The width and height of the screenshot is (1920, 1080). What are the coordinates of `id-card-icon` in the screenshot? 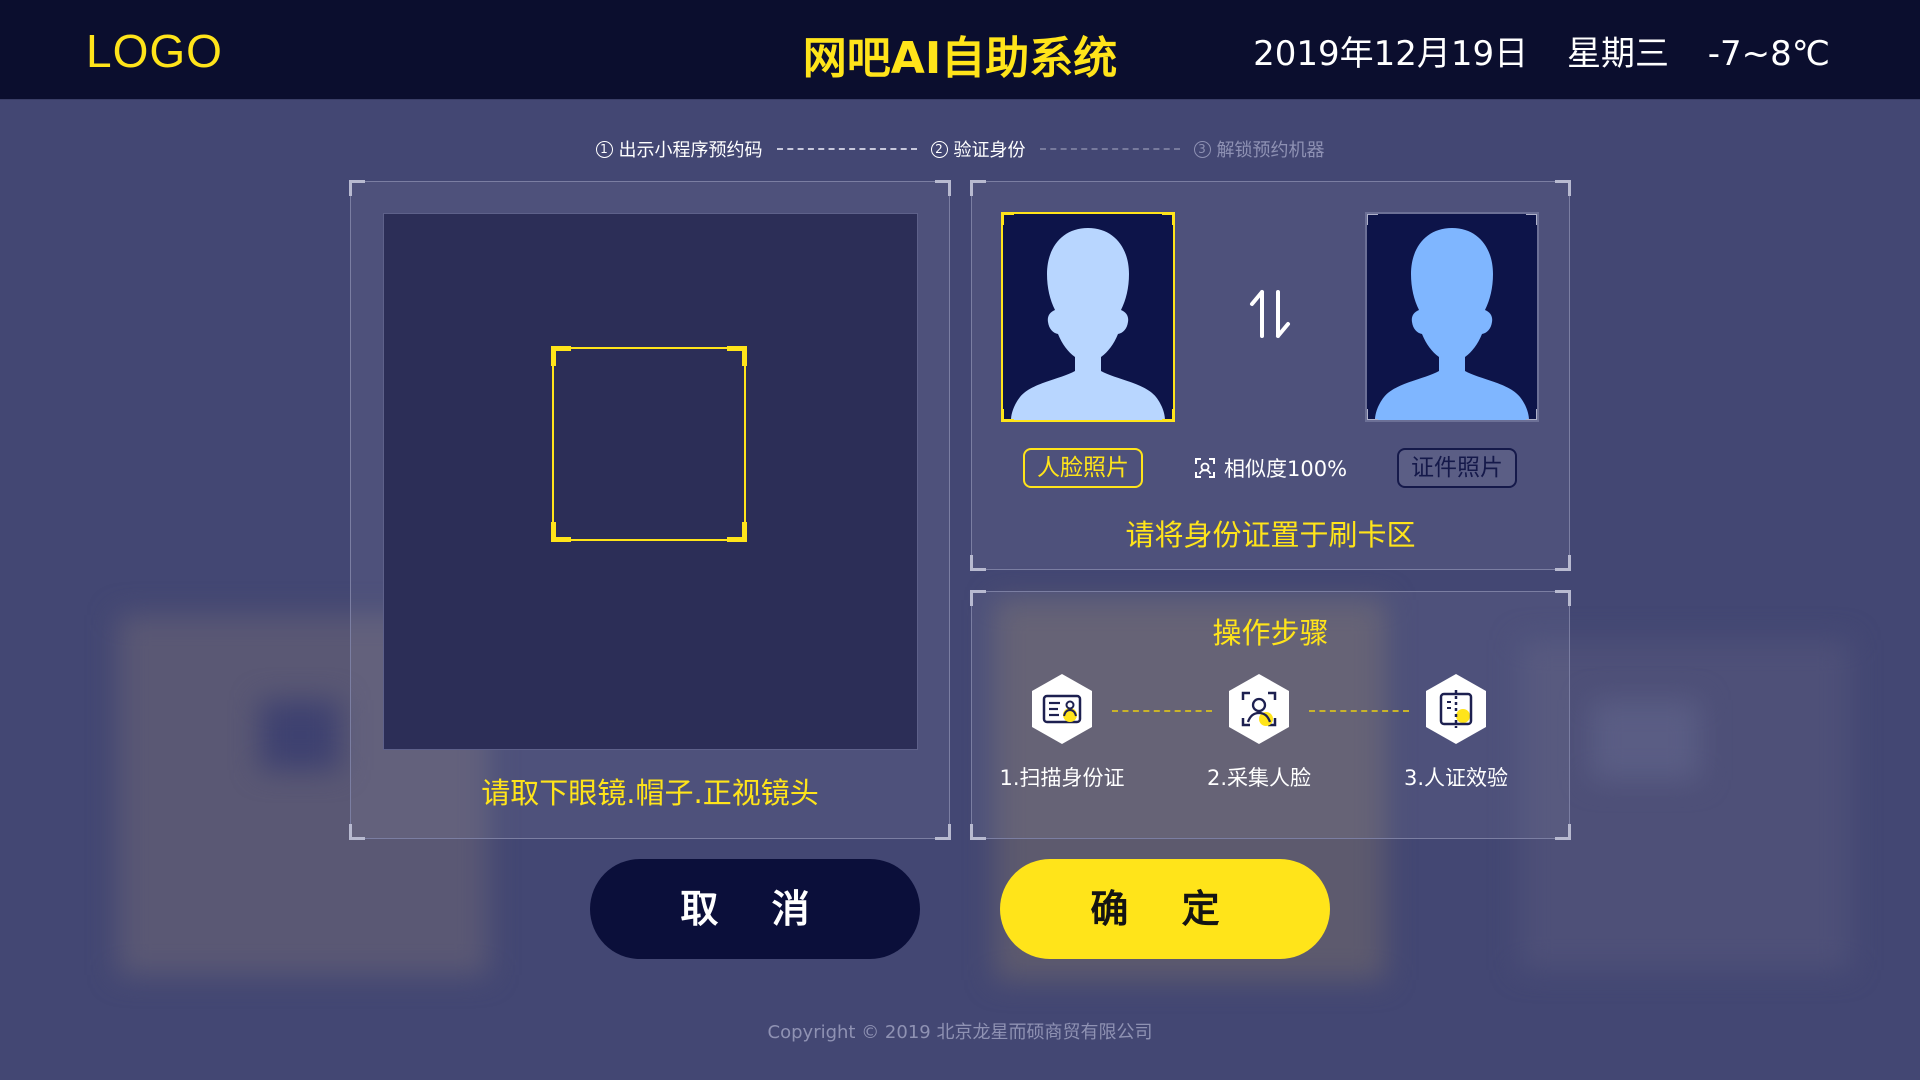 It's located at (1062, 709).